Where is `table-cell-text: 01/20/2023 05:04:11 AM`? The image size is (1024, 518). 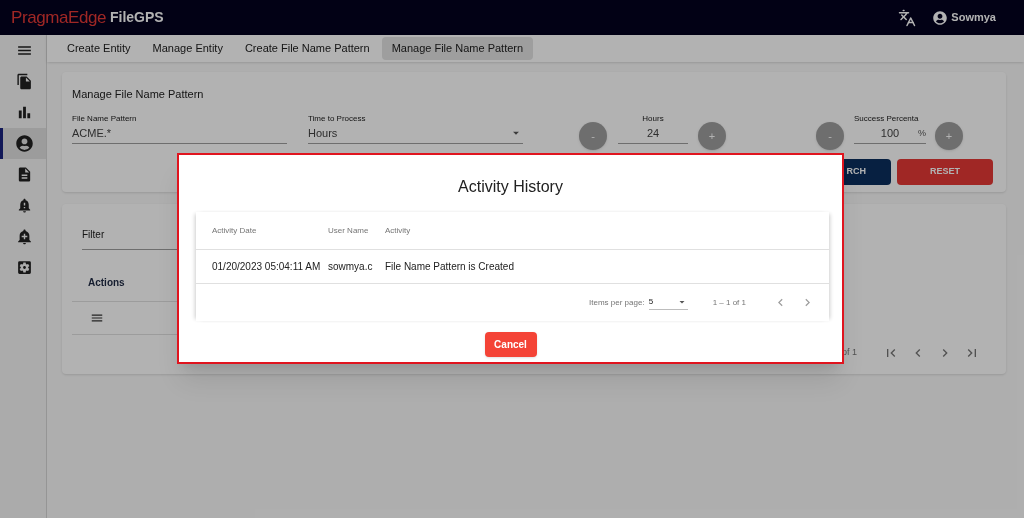
table-cell-text: 01/20/2023 05:04:11 AM is located at coordinates (267, 267).